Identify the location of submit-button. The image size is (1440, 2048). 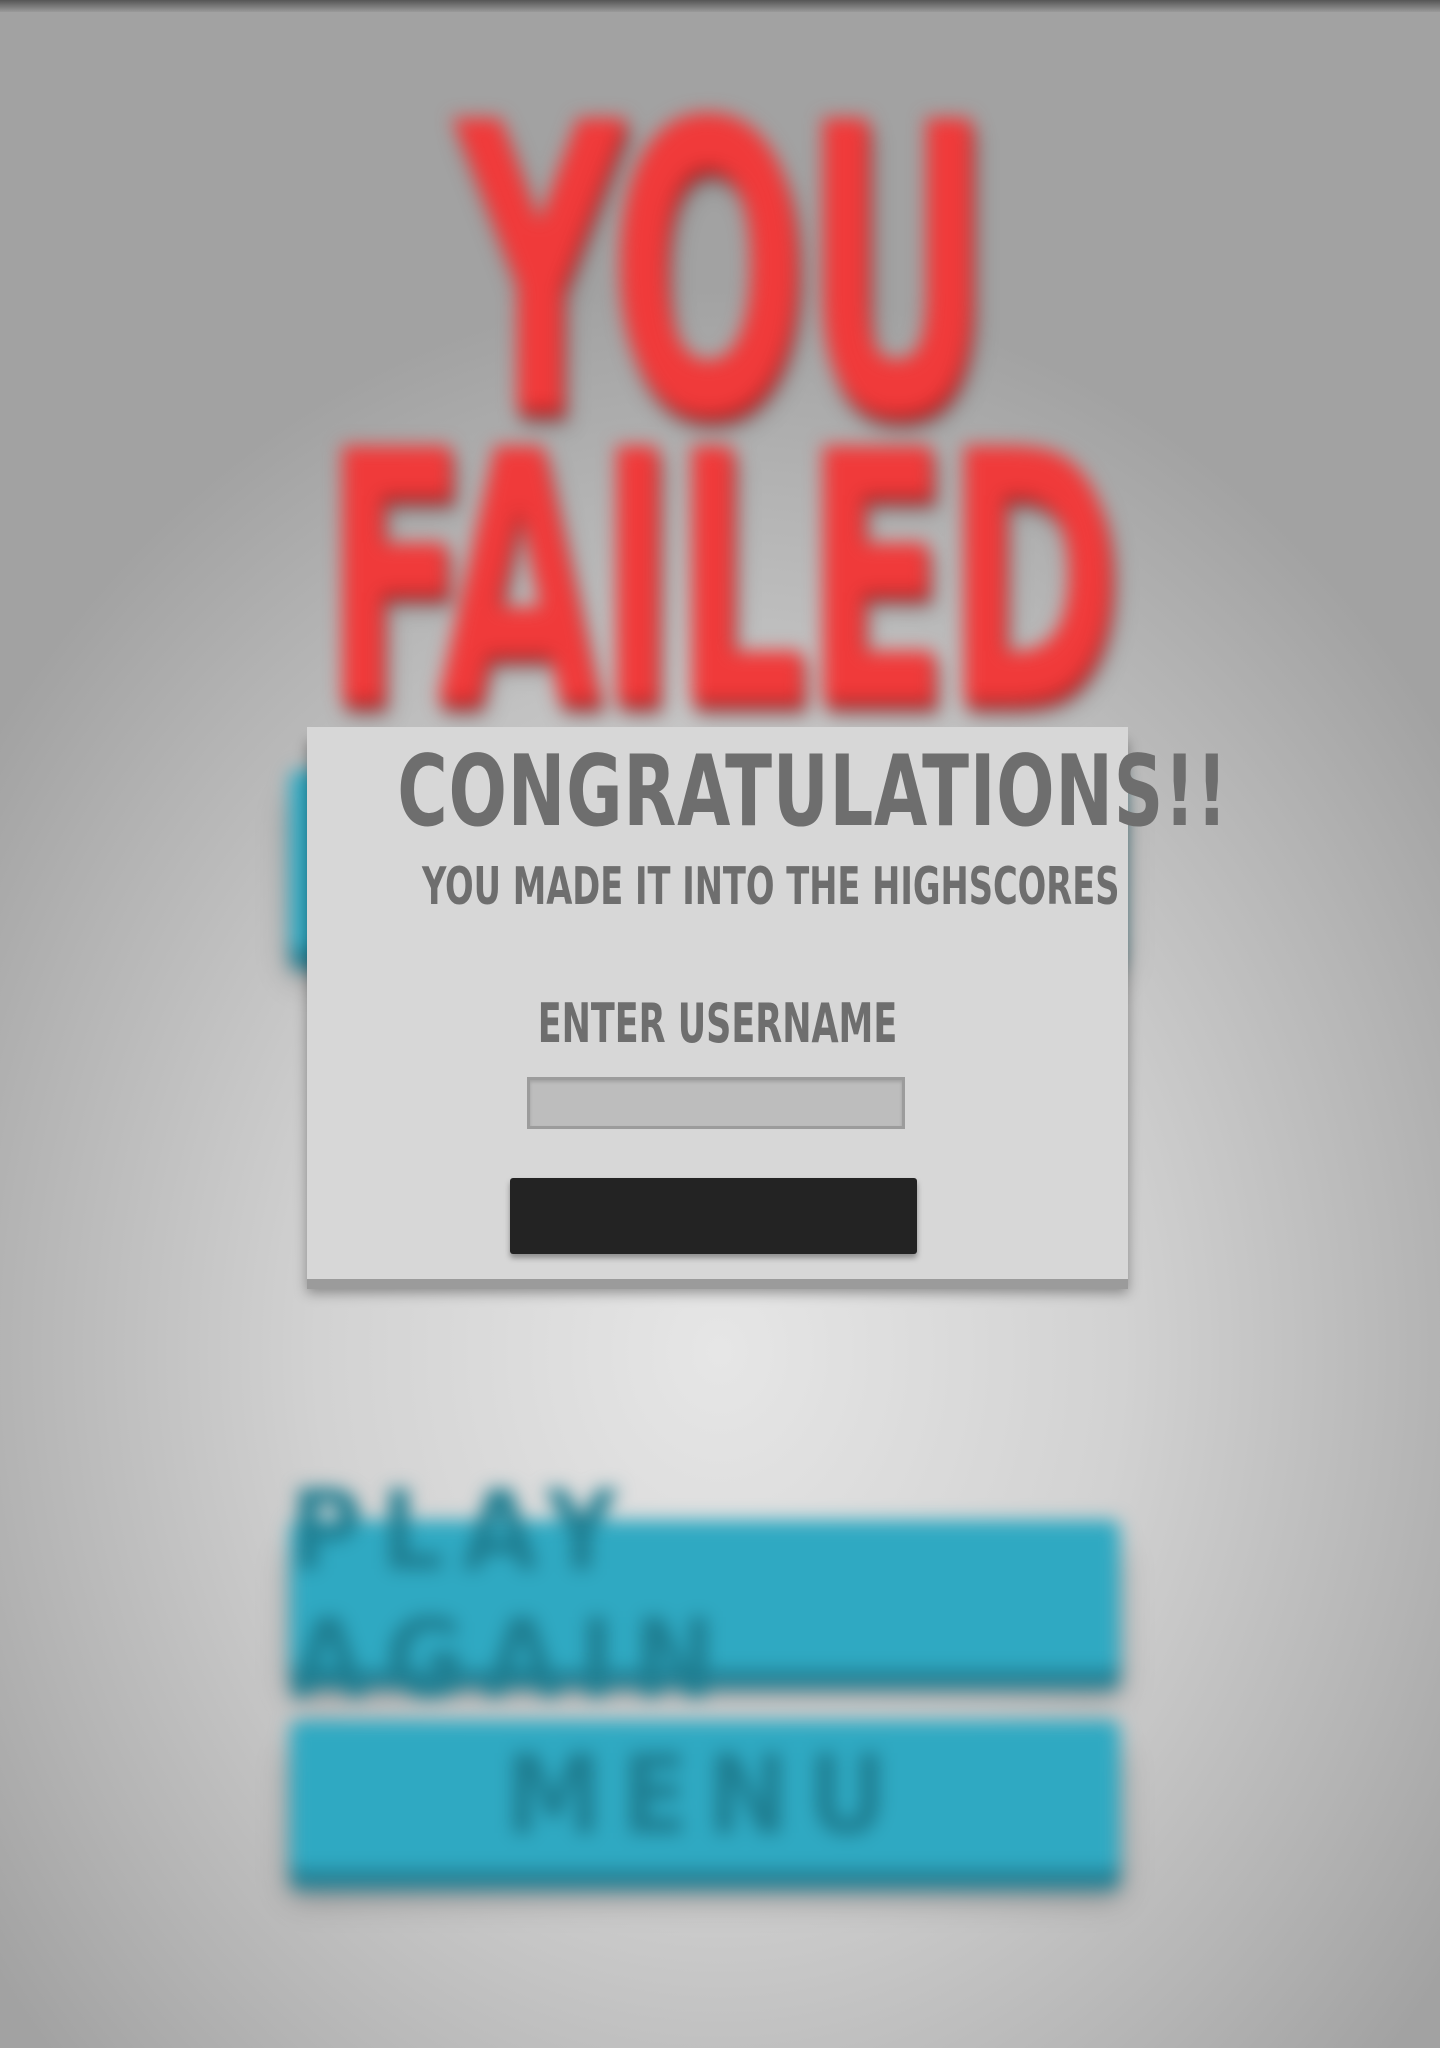
(713, 1216).